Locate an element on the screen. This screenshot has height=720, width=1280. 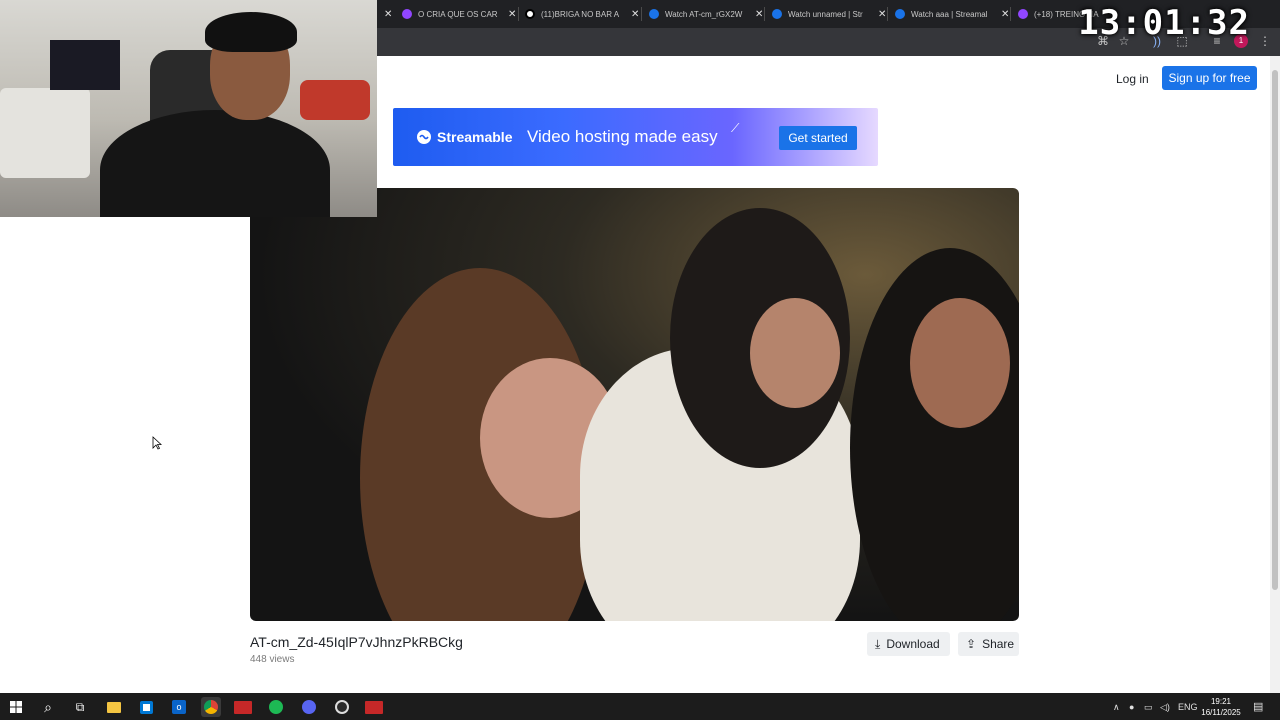
webcam-person-hair is located at coordinates (251, 32).